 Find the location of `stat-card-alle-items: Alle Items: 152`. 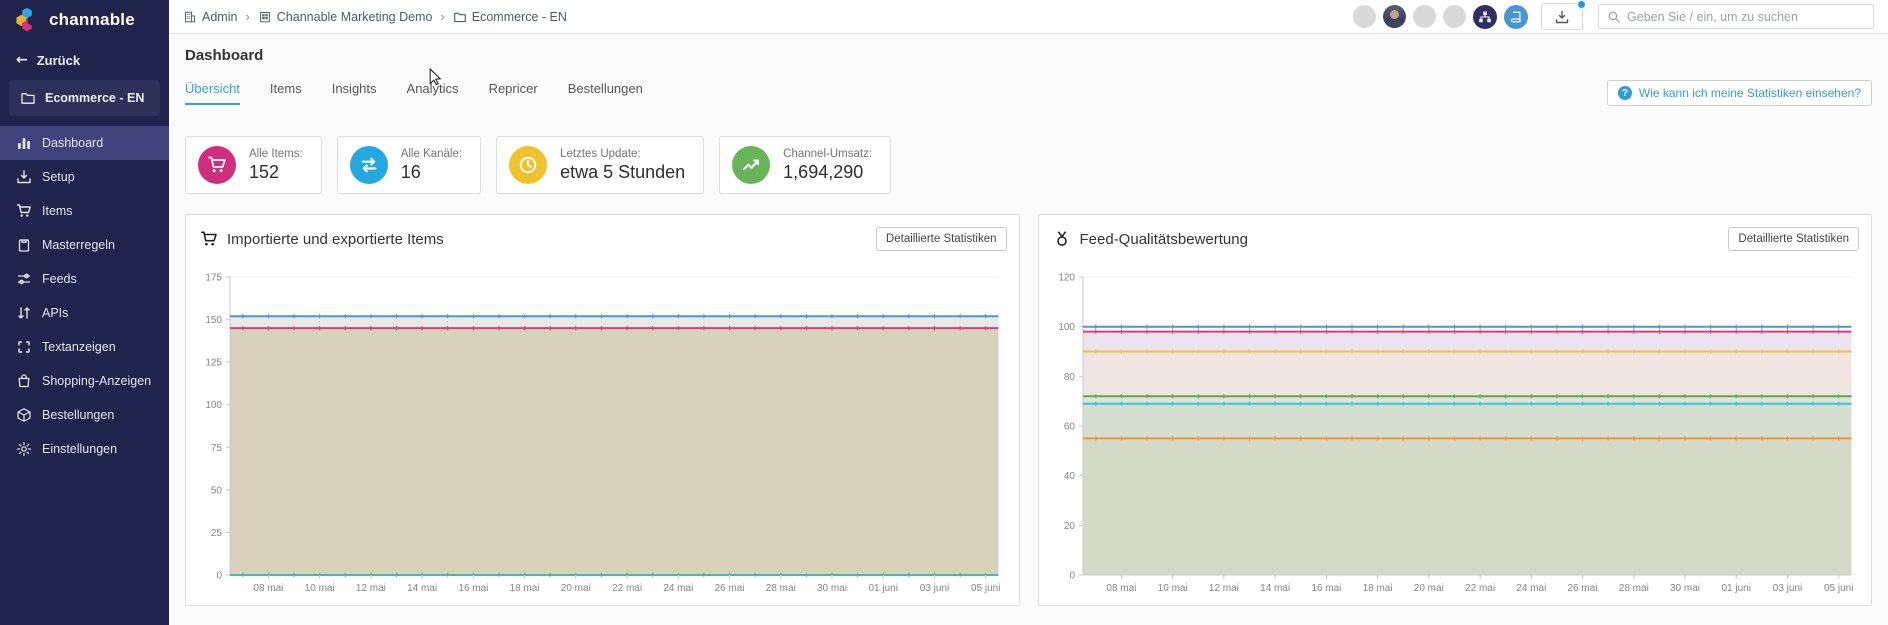

stat-card-alle-items: Alle Items: 152 is located at coordinates (253, 165).